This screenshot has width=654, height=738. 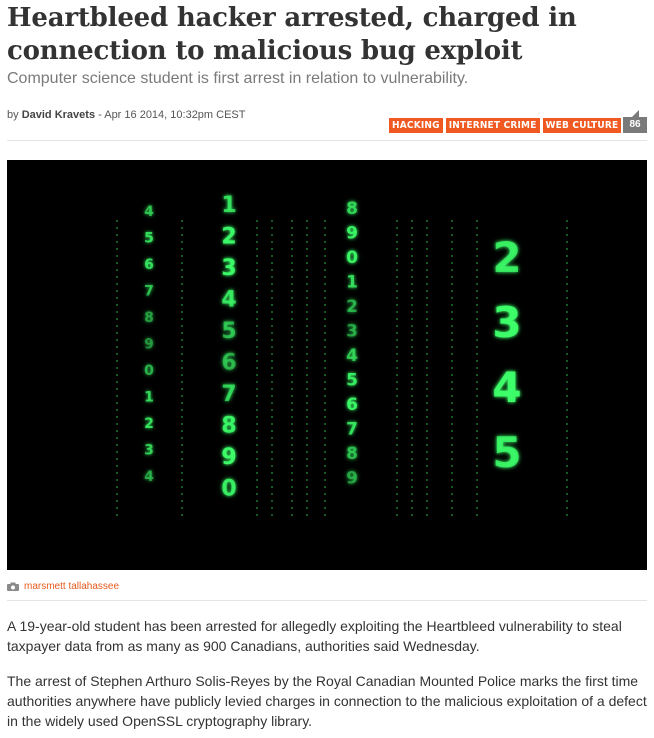 What do you see at coordinates (13, 586) in the screenshot?
I see `camera-icon` at bounding box center [13, 586].